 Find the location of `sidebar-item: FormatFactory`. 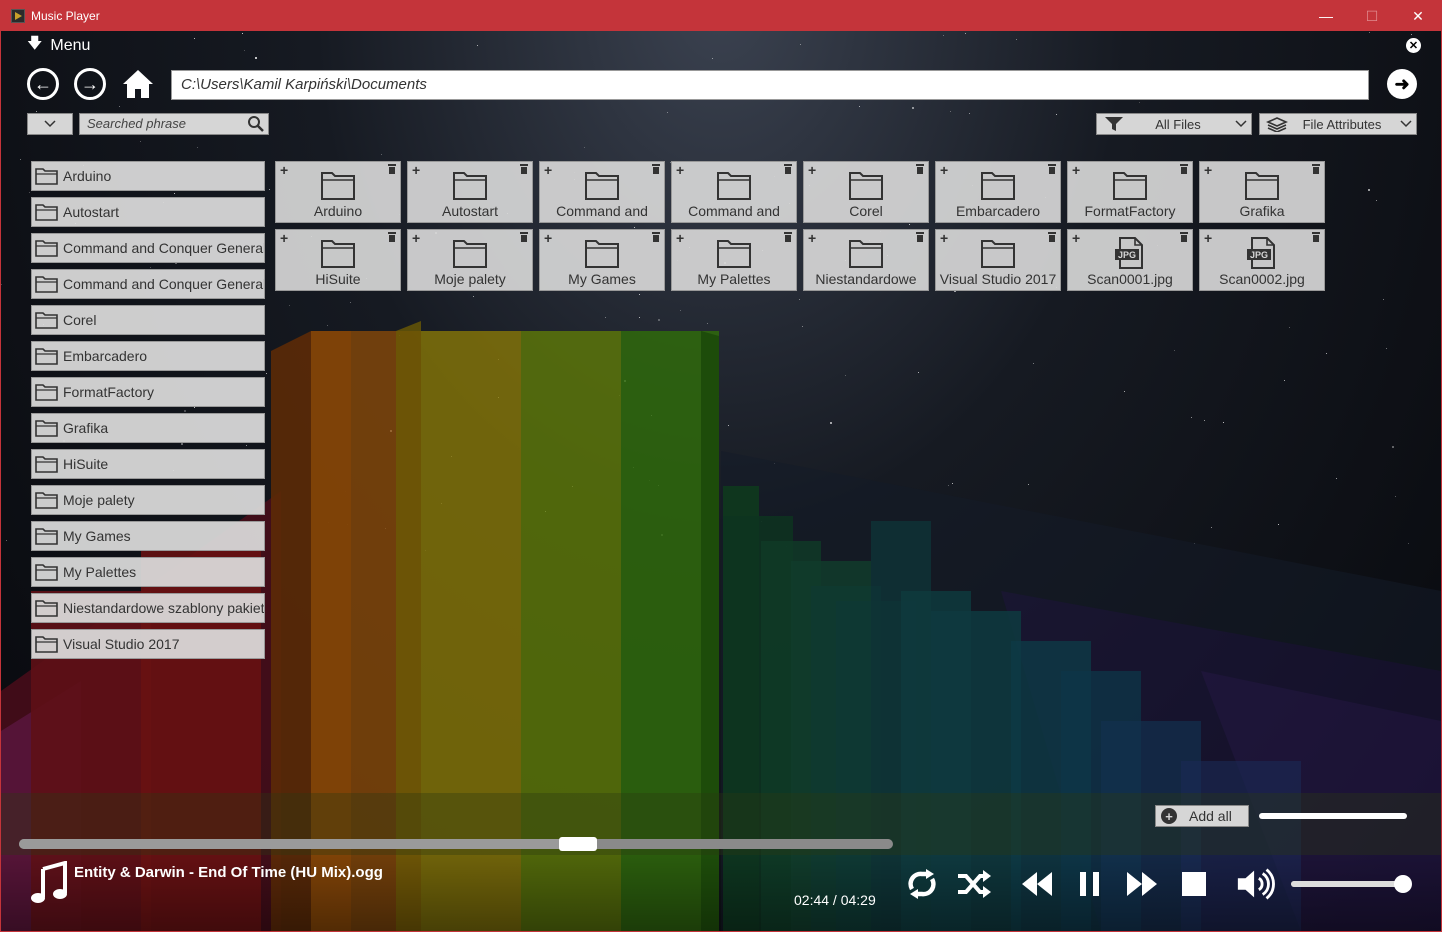

sidebar-item: FormatFactory is located at coordinates (148, 392).